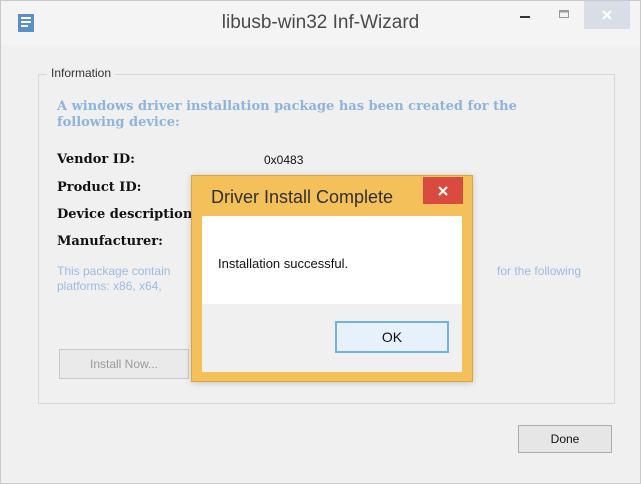 The image size is (641, 484). I want to click on device-description-label: Device description, so click(125, 214).